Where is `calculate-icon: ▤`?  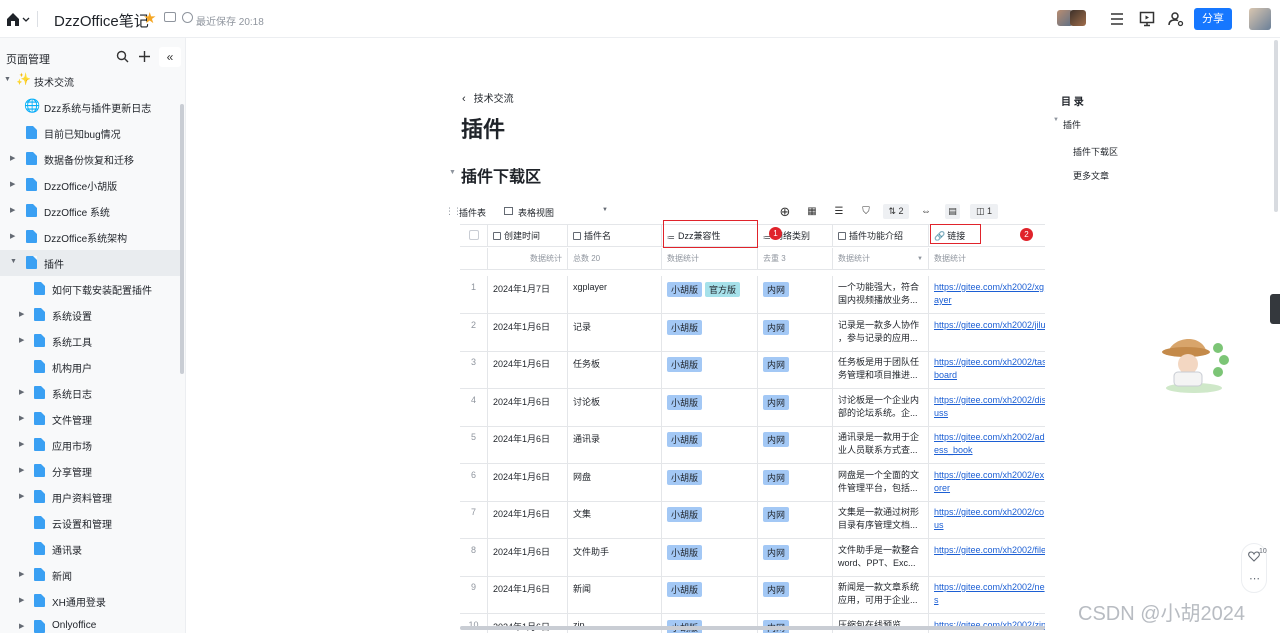
calculate-icon: ▤ is located at coordinates (952, 211).